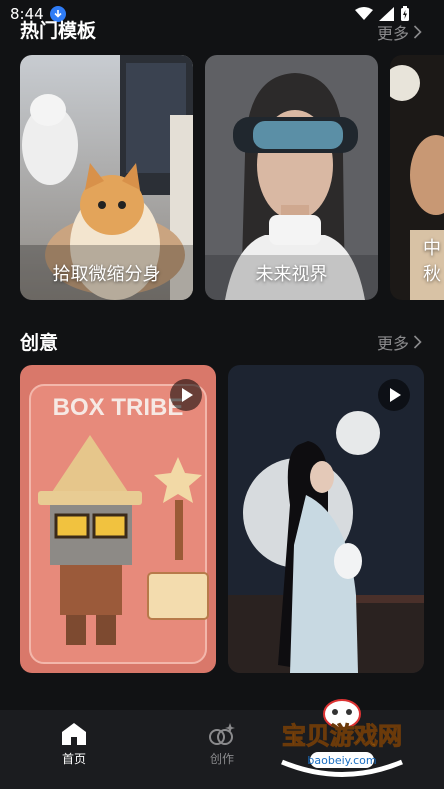  I want to click on wifi-icon, so click(364, 13).